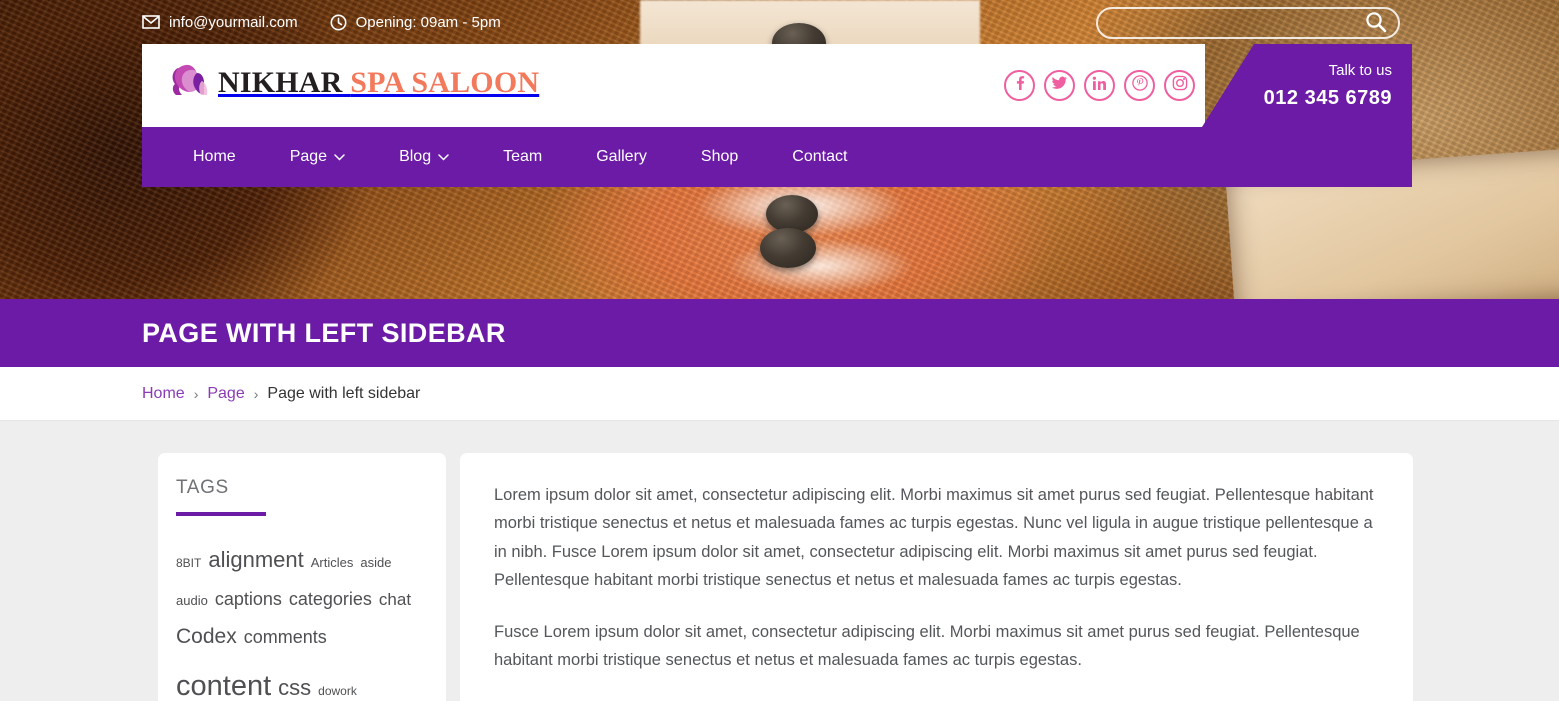 The image size is (1559, 701). Describe the element at coordinates (255, 560) in the screenshot. I see `tag-link: alignment` at that location.